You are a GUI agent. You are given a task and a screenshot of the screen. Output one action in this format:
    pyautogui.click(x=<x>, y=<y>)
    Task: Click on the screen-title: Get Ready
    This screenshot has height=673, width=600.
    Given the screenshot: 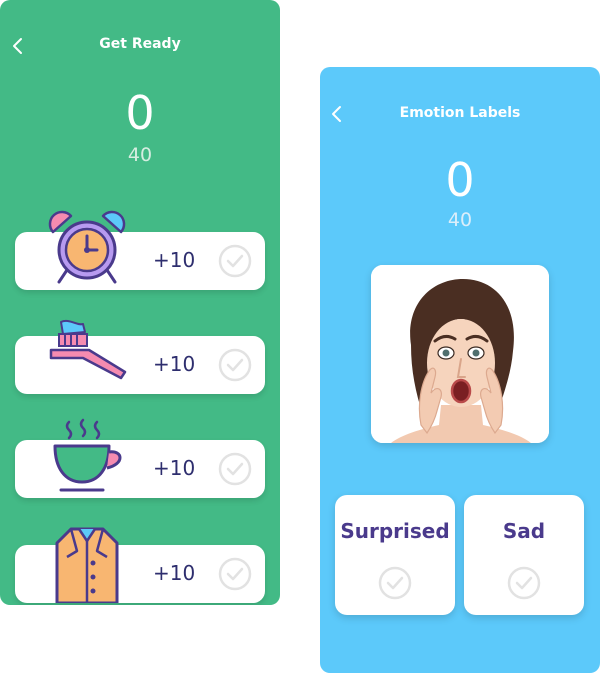 What is the action you would take?
    pyautogui.click(x=140, y=44)
    